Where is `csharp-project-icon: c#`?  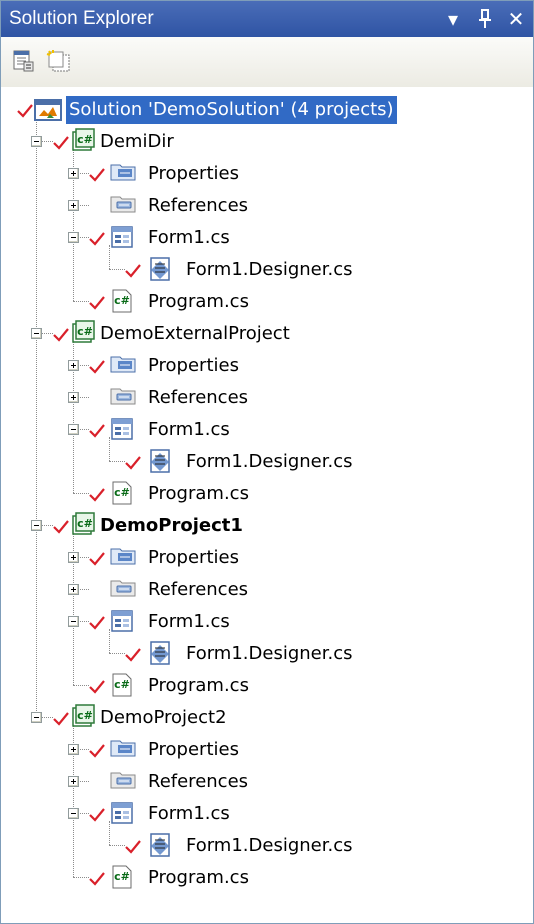
csharp-project-icon: c# is located at coordinates (84, 527).